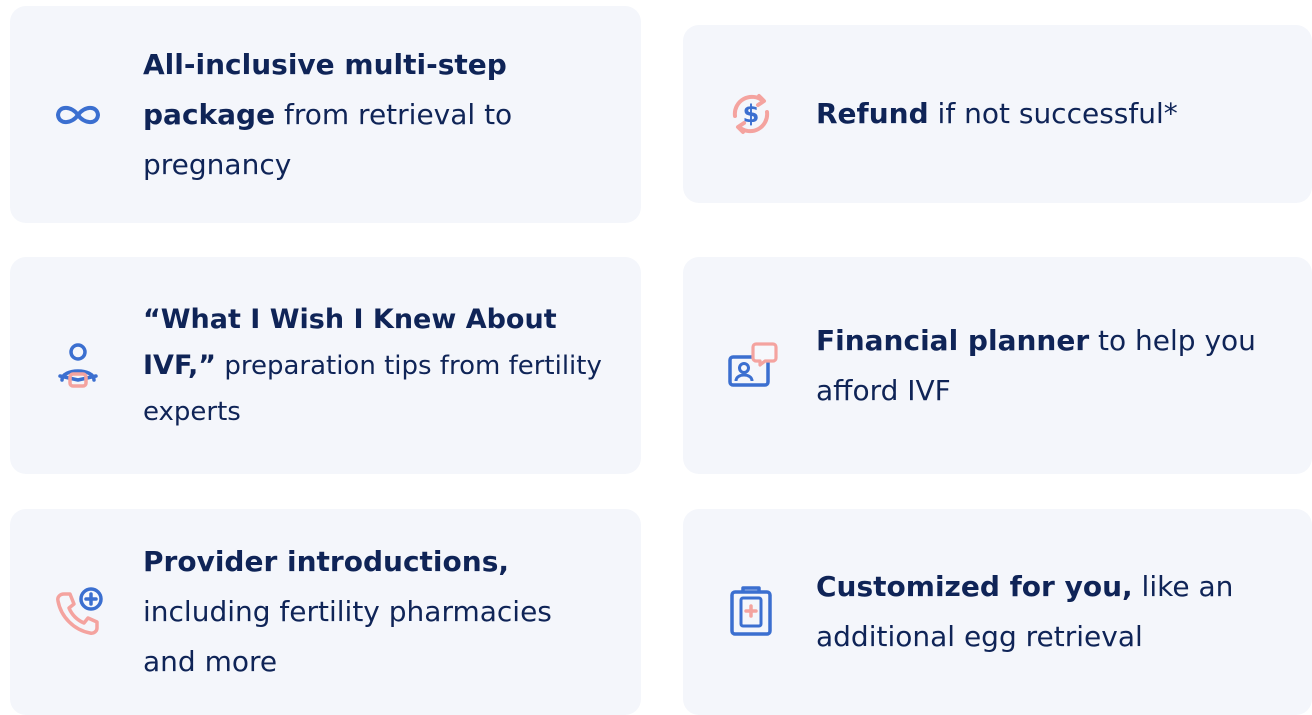 Image resolution: width=1312 pixels, height=715 pixels. I want to click on refund-dollar-icon: $, so click(751, 114).